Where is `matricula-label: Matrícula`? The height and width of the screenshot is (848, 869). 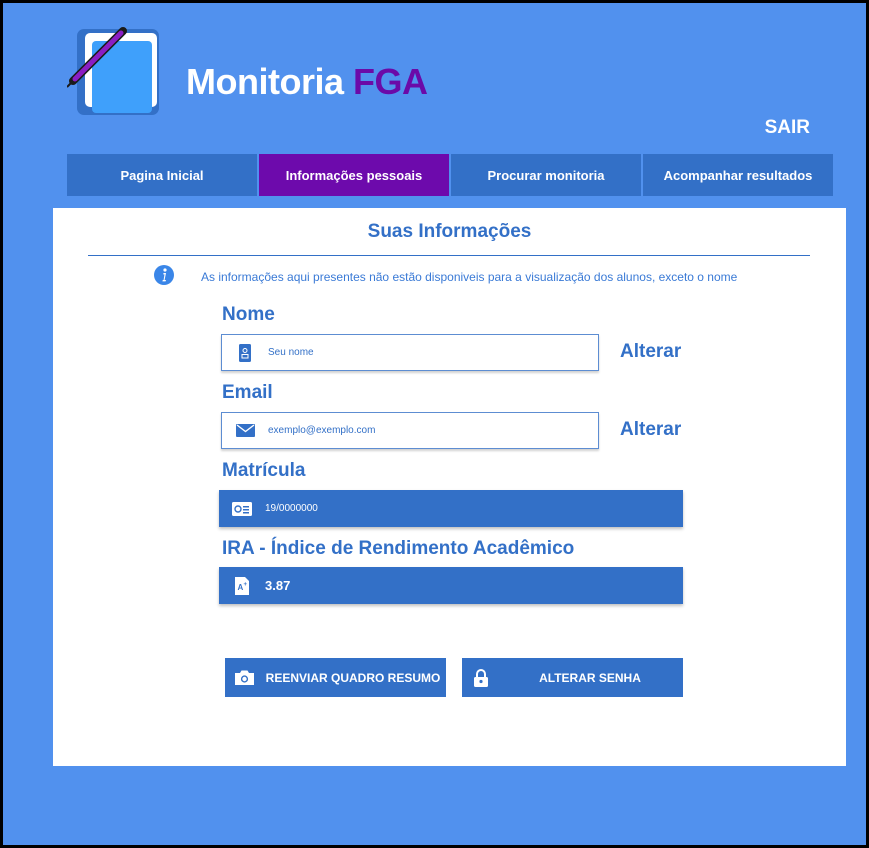 matricula-label: Matrícula is located at coordinates (264, 470).